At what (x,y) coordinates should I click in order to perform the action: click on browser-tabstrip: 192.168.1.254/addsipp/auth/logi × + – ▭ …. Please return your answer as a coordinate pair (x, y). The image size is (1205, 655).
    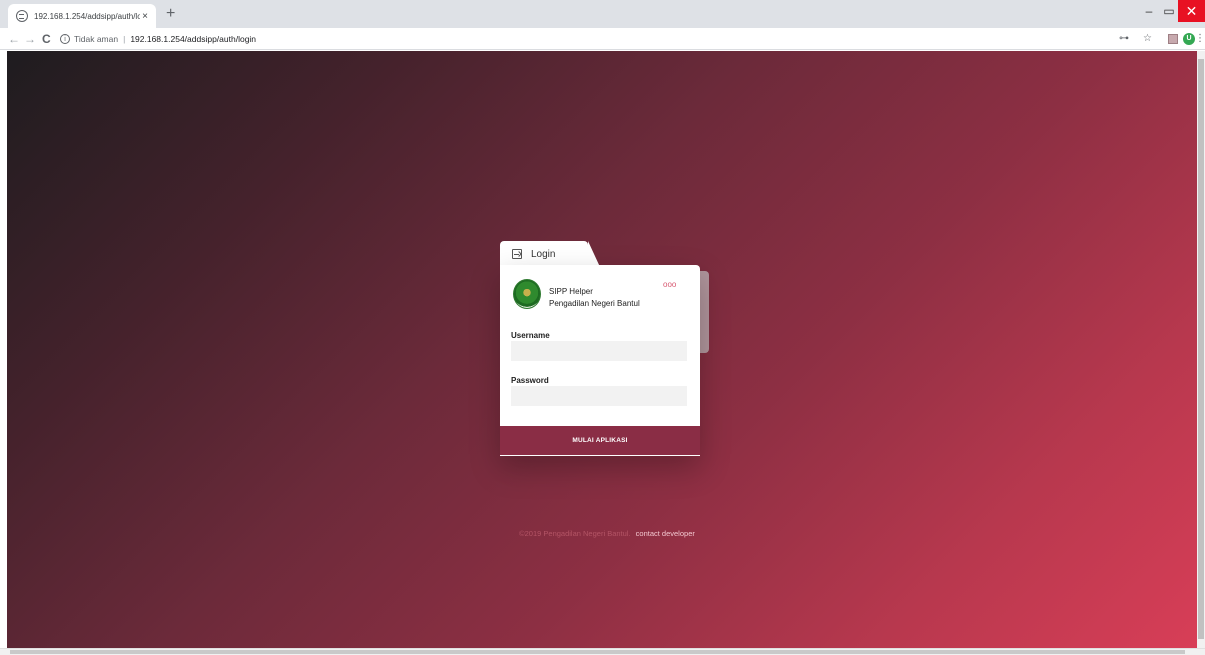
    Looking at the image, I should click on (602, 14).